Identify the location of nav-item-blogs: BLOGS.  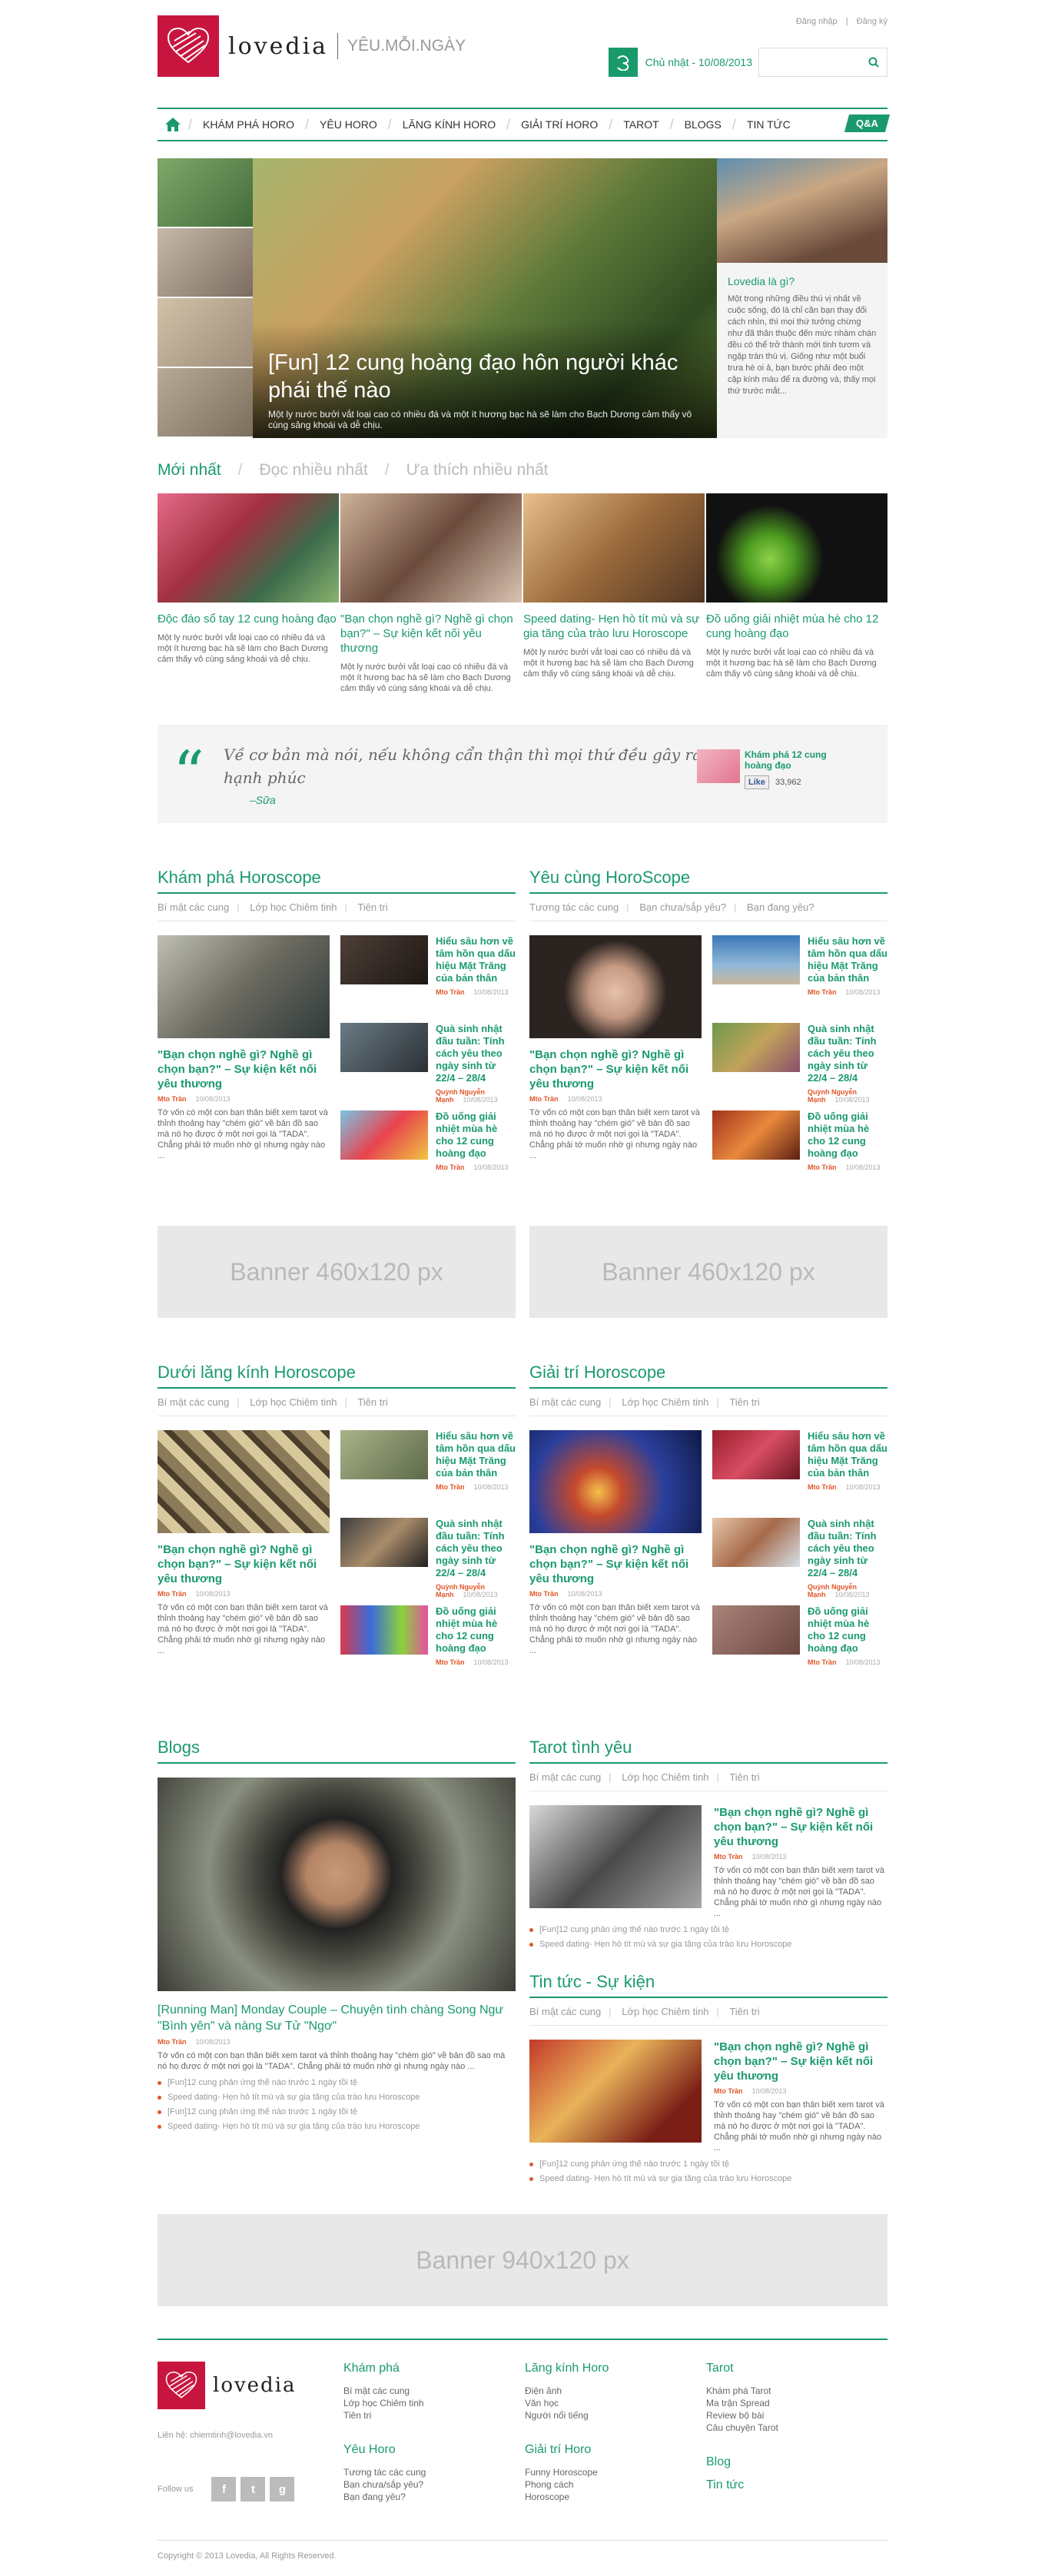
(703, 124).